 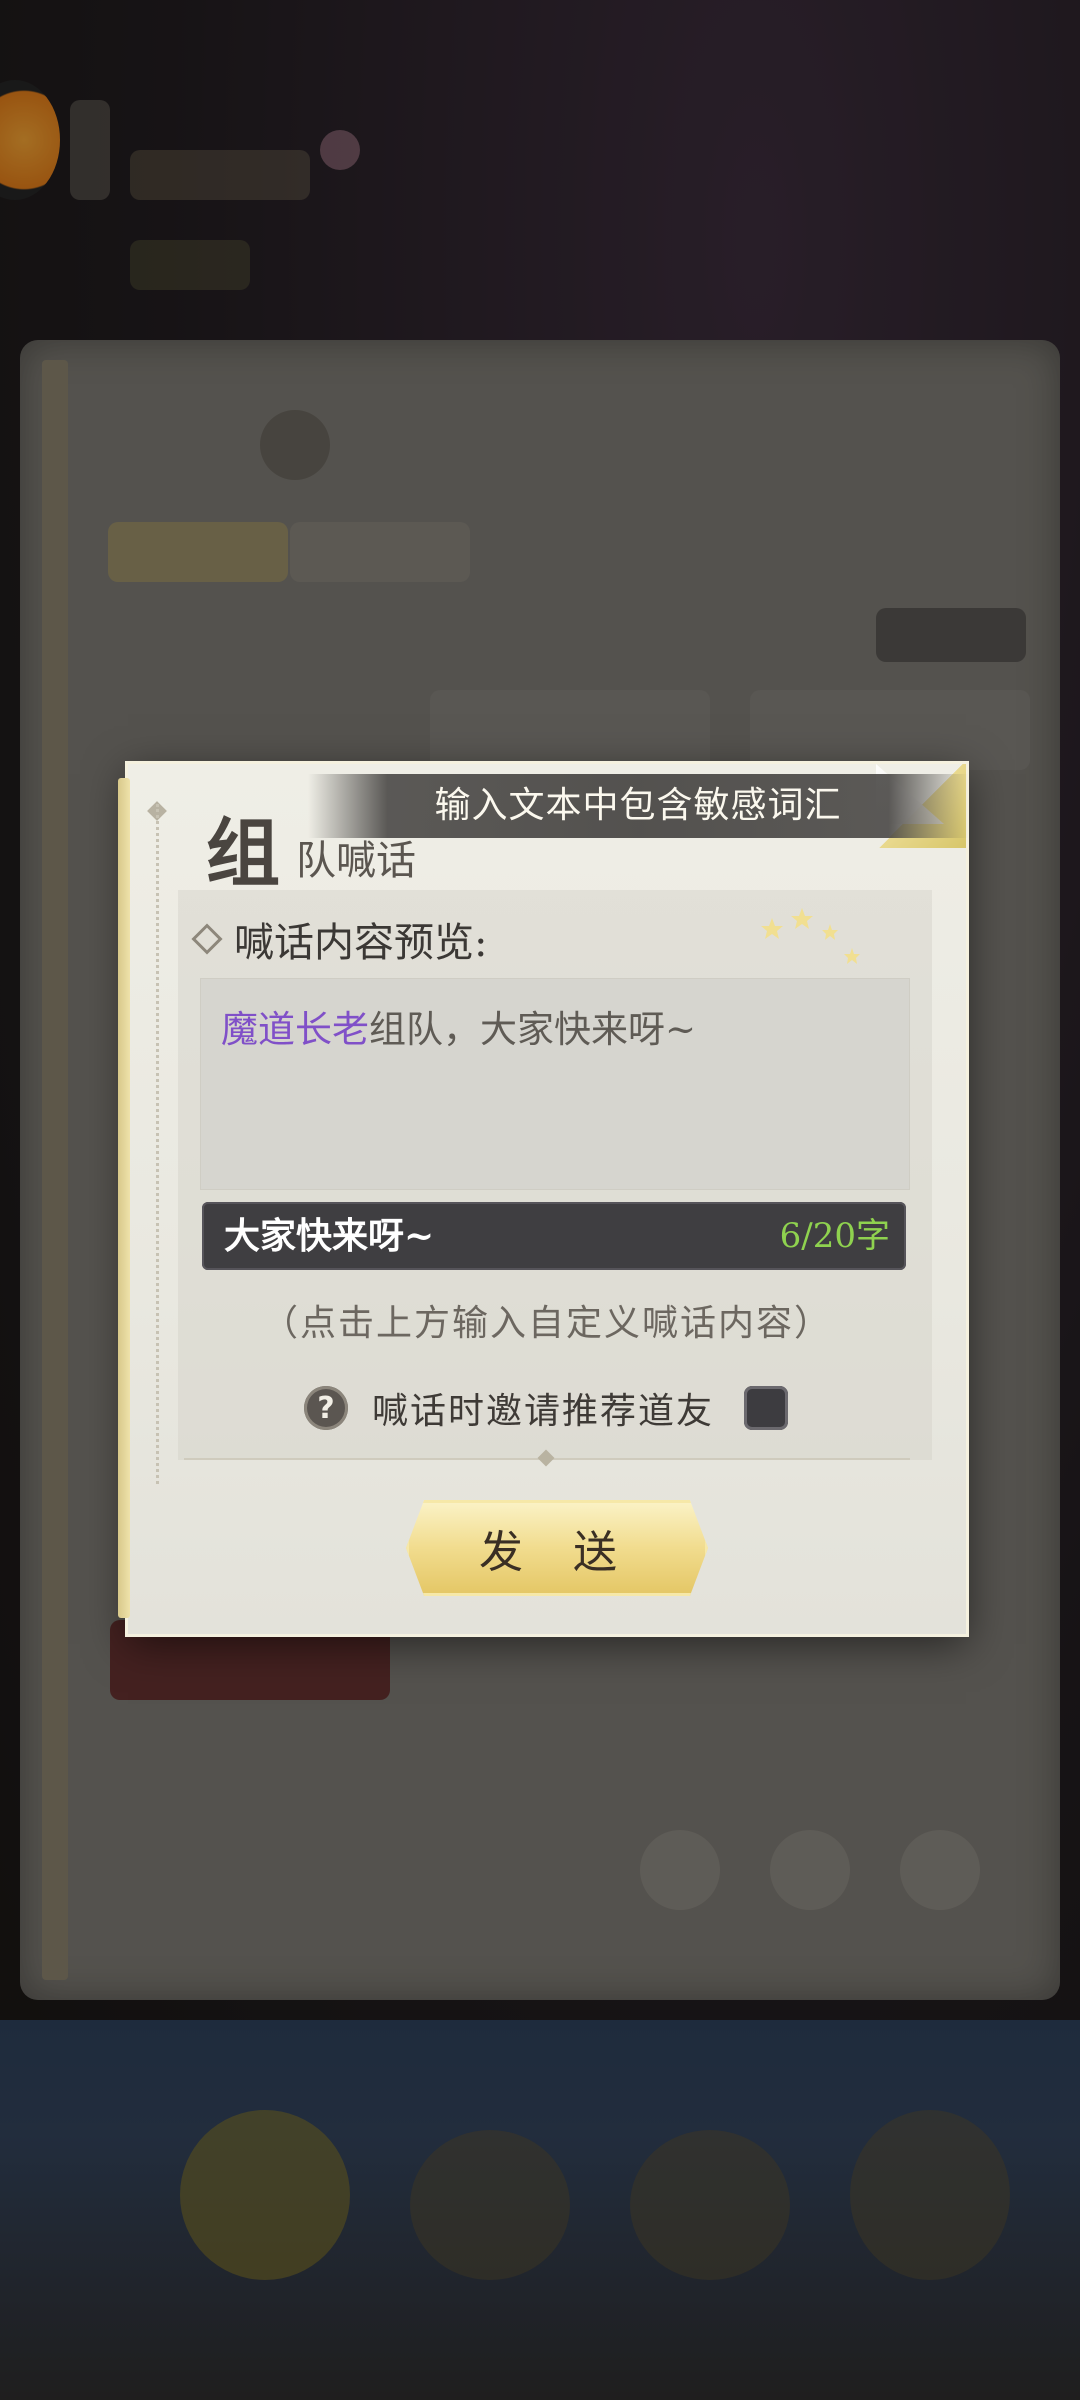 What do you see at coordinates (326, 1408) in the screenshot?
I see `help-icon: ?` at bounding box center [326, 1408].